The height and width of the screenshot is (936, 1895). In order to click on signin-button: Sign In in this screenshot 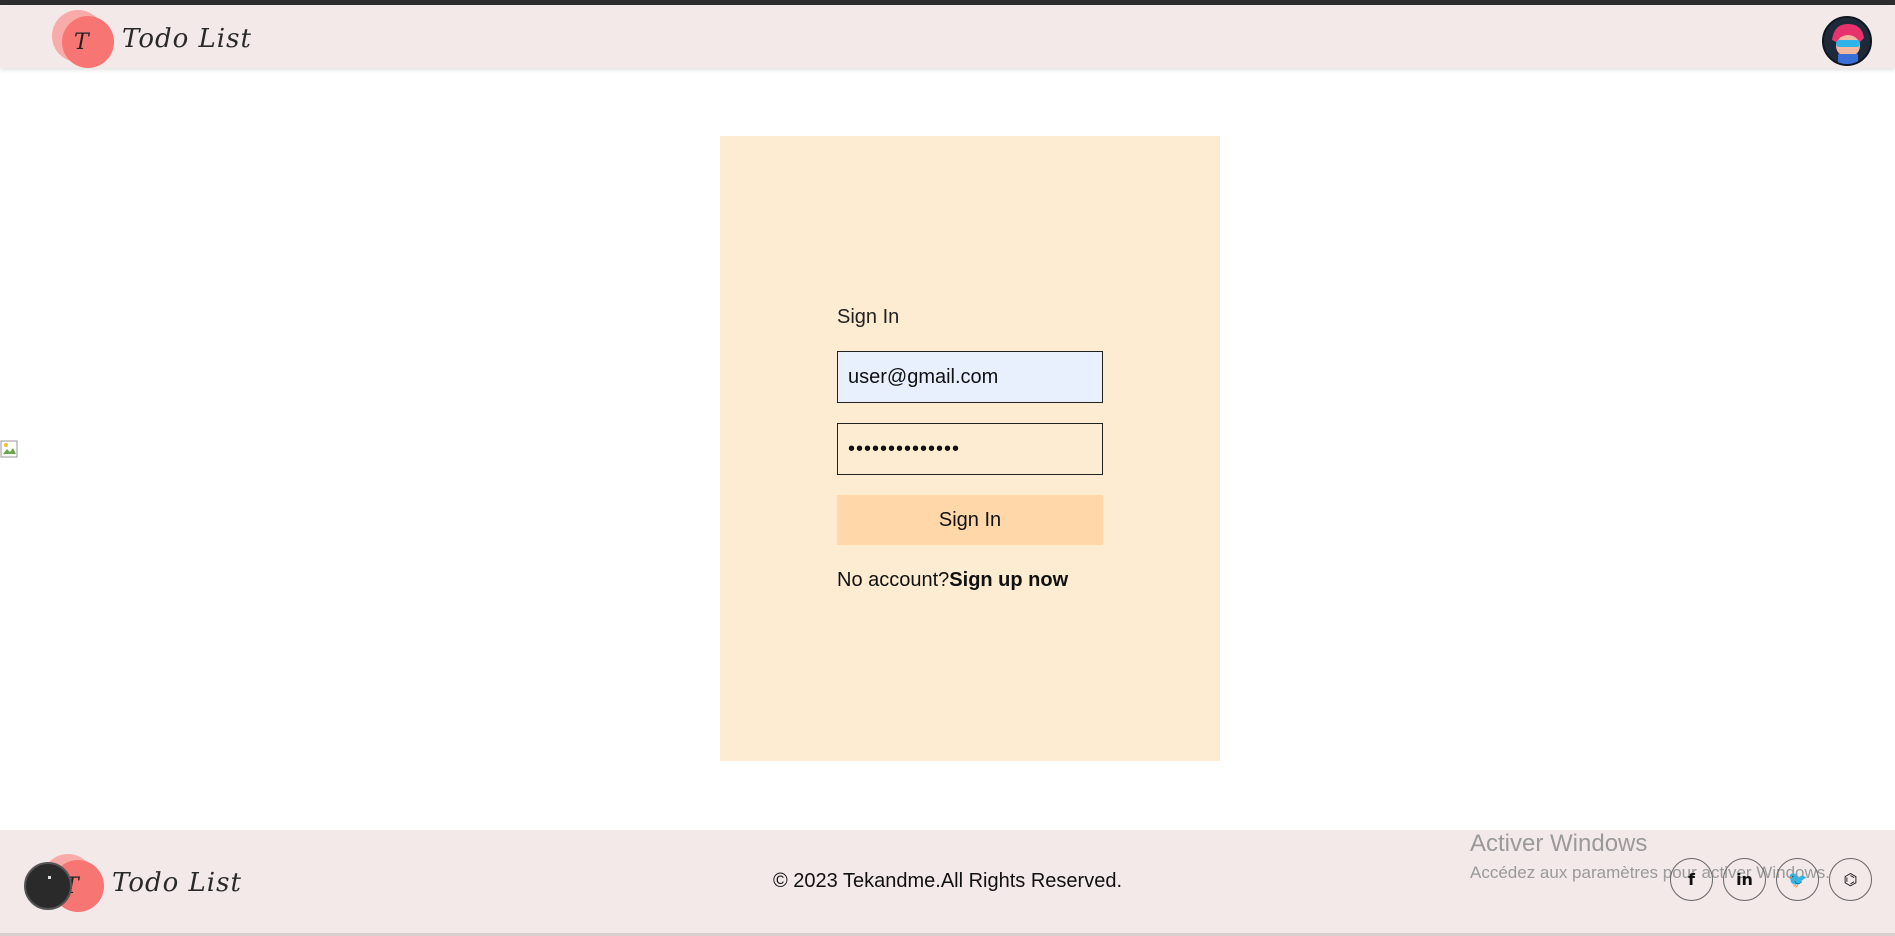, I will do `click(970, 520)`.